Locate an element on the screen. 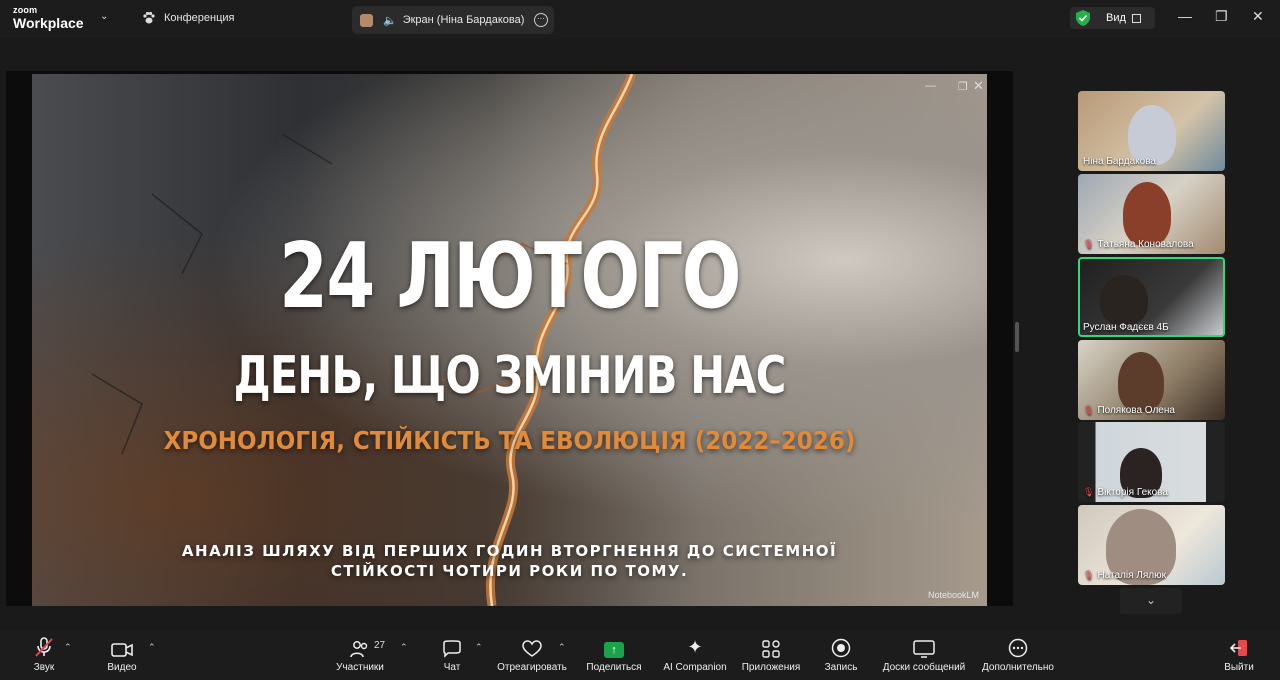  participant-name-row: 🎙︎ Полякова Олена is located at coordinates (1129, 410).